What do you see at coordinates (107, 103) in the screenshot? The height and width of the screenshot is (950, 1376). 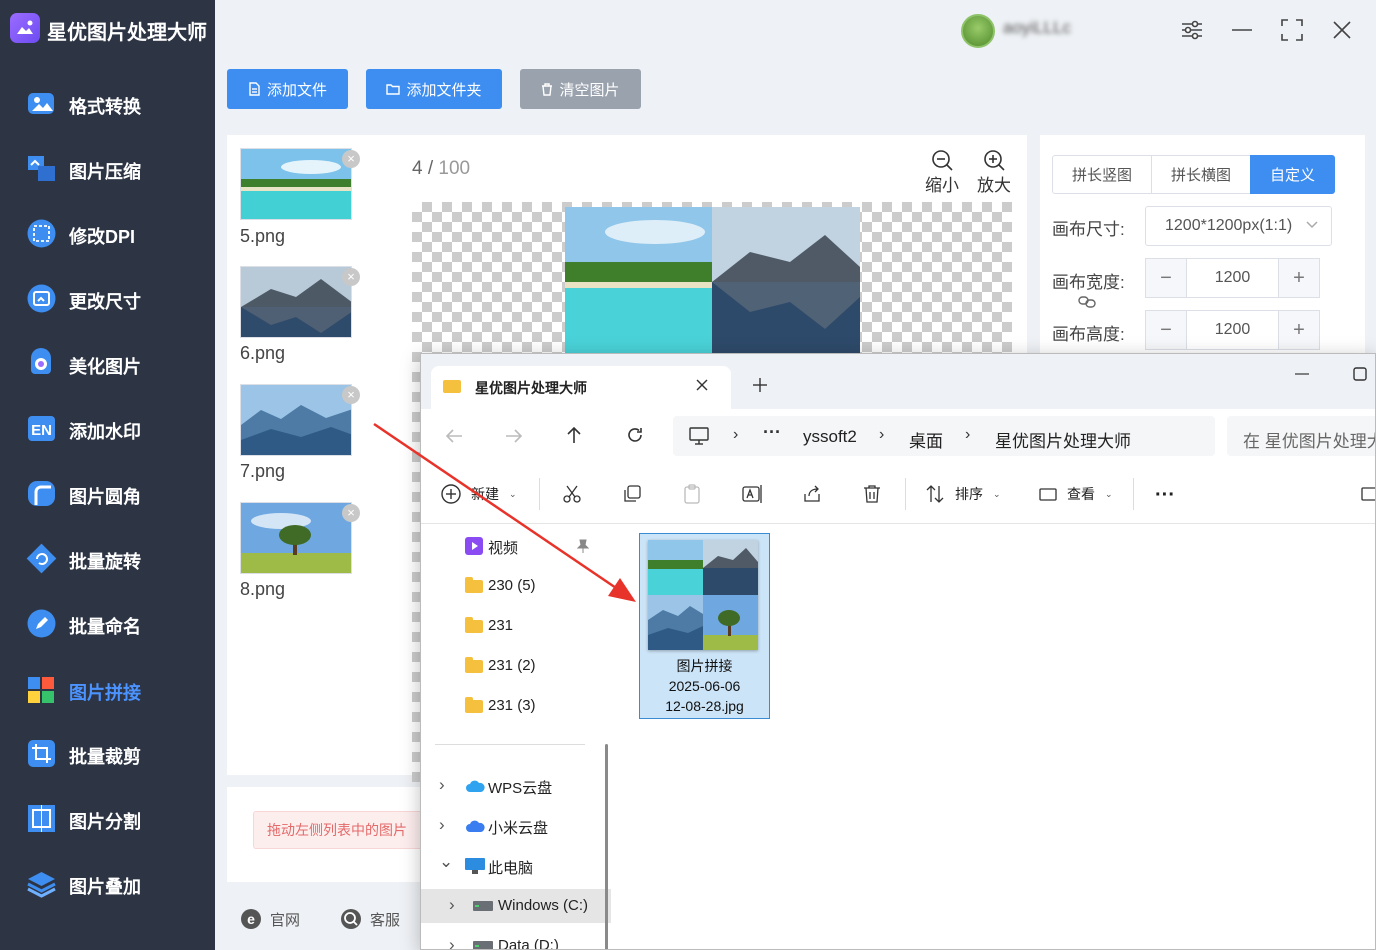 I see `sidebar-item-image-format: 格式转换` at bounding box center [107, 103].